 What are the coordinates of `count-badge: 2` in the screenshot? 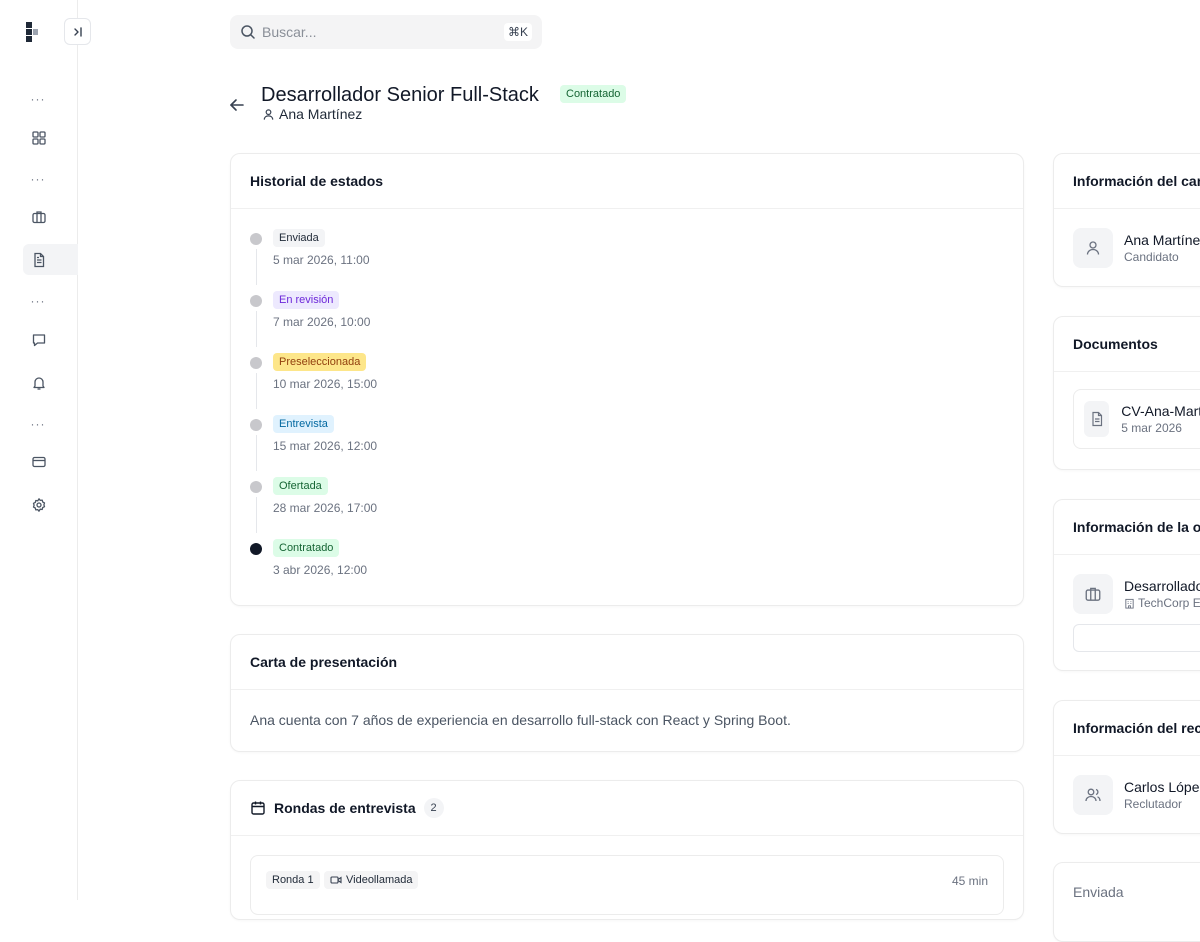 It's located at (433, 808).